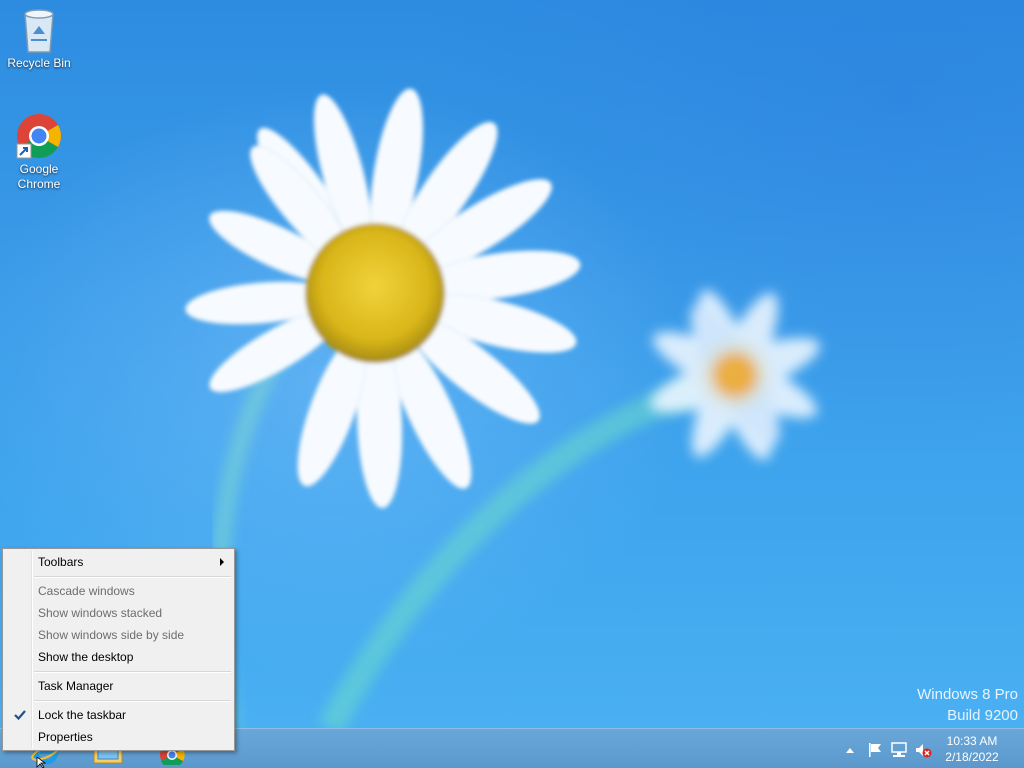 This screenshot has height=768, width=1024. Describe the element at coordinates (61, 562) in the screenshot. I see `menu-item-label: Toolbars` at that location.